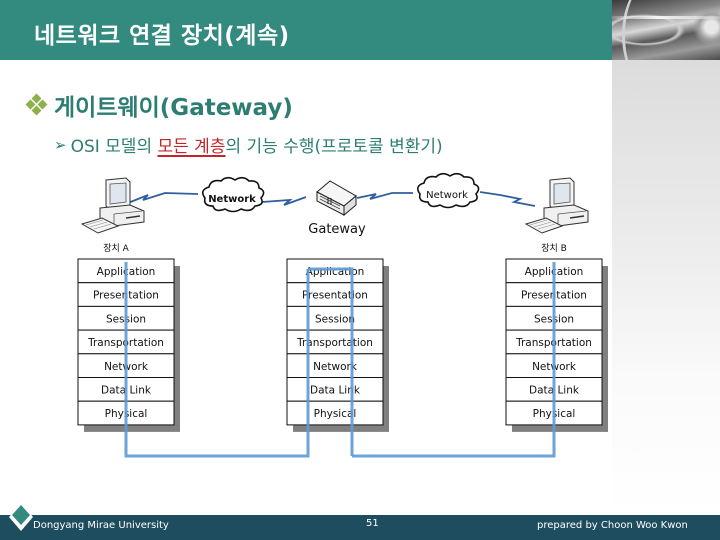  I want to click on device-b-label: 장치 B, so click(554, 248).